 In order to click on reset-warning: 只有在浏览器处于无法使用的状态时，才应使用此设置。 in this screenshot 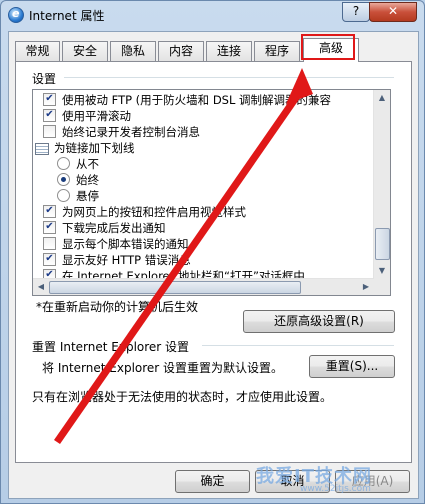, I will do `click(182, 397)`.